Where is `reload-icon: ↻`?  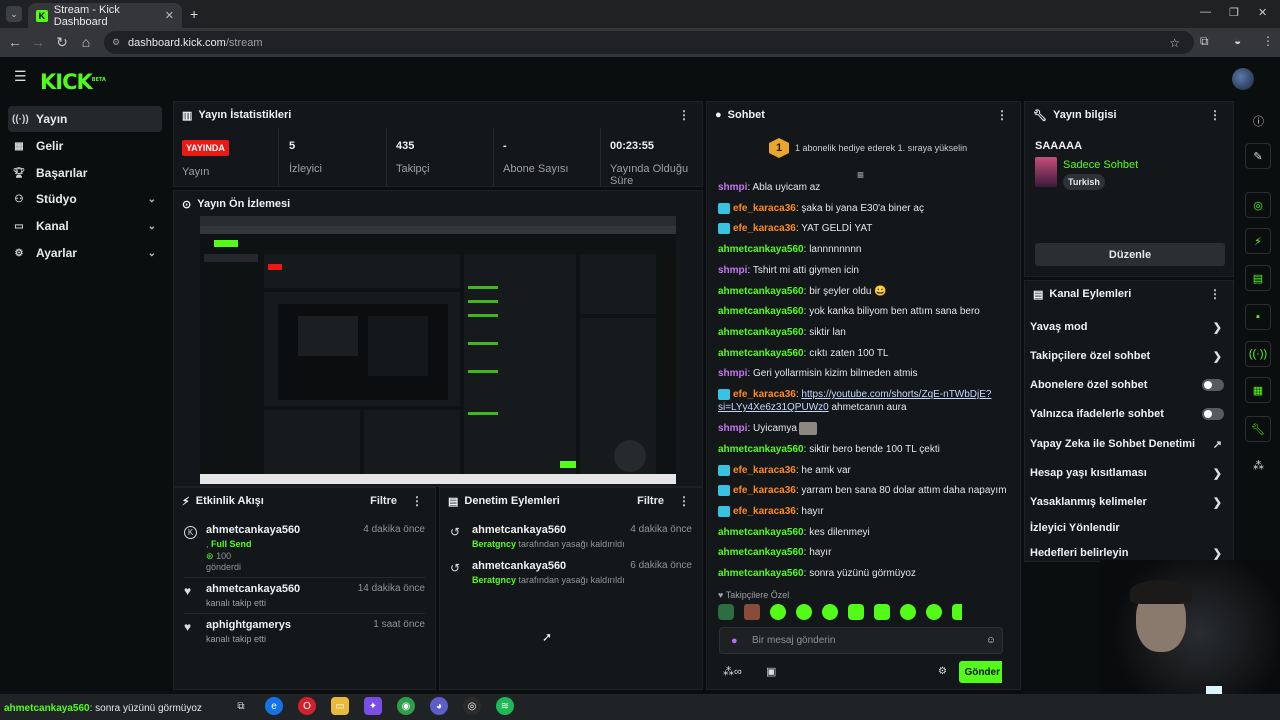 reload-icon: ↻ is located at coordinates (62, 42).